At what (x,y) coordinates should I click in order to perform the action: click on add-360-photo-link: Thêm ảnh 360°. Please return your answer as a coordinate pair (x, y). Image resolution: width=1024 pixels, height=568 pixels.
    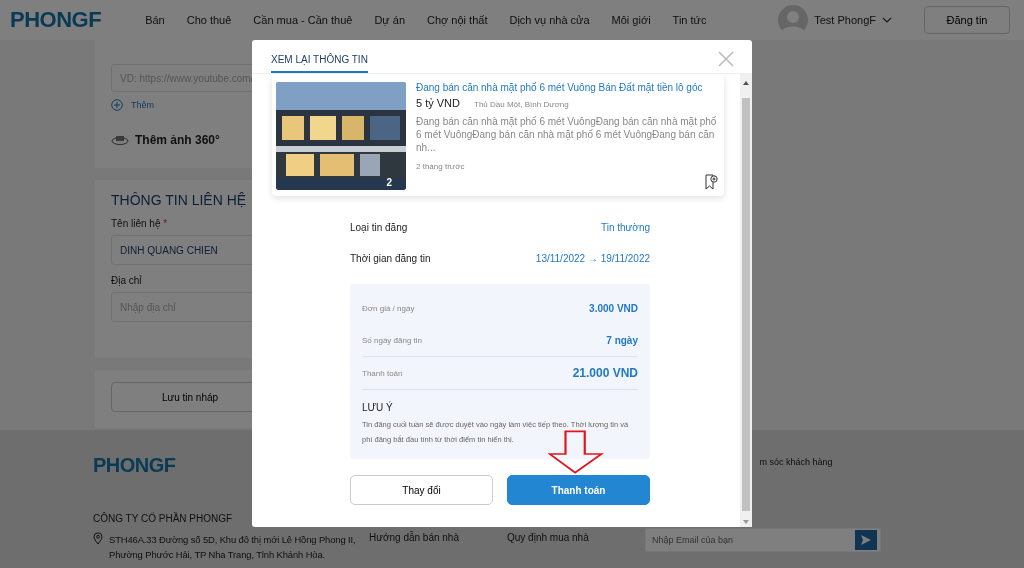
    Looking at the image, I should click on (177, 140).